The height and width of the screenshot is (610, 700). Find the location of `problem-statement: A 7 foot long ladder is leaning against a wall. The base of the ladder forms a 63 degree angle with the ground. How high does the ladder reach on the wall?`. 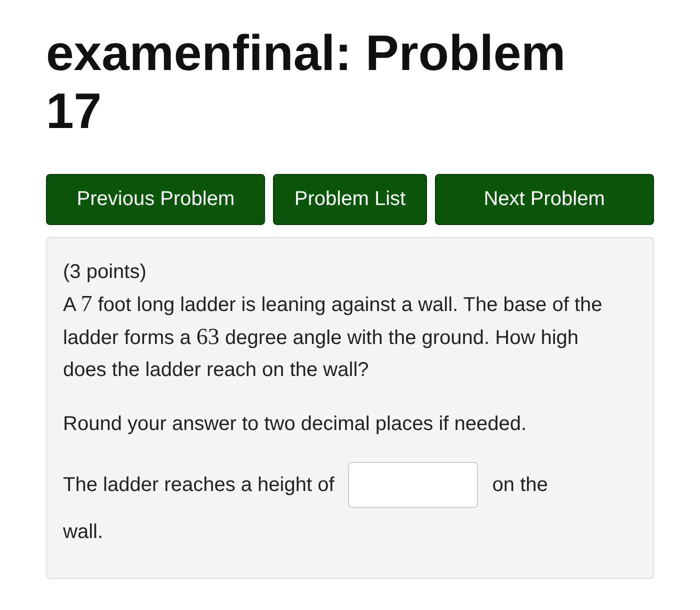

problem-statement: A 7 foot long ladder is leaning against a wall. The base of the ladder forms a 63 degree angle with the ground. How high does the ladder reach on the wall? is located at coordinates (333, 336).